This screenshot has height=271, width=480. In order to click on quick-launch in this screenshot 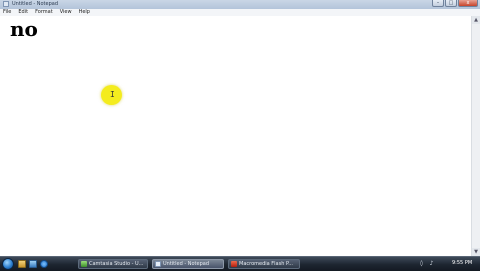, I will do `click(33, 264)`.